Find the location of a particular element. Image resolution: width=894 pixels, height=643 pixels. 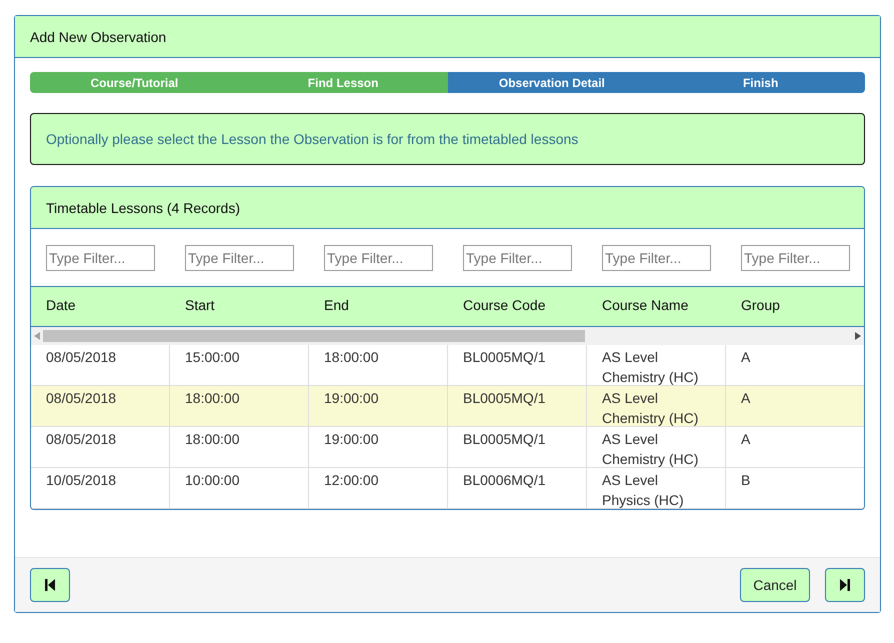

panel-title: Timetable Lessons (4 Records) is located at coordinates (143, 208).